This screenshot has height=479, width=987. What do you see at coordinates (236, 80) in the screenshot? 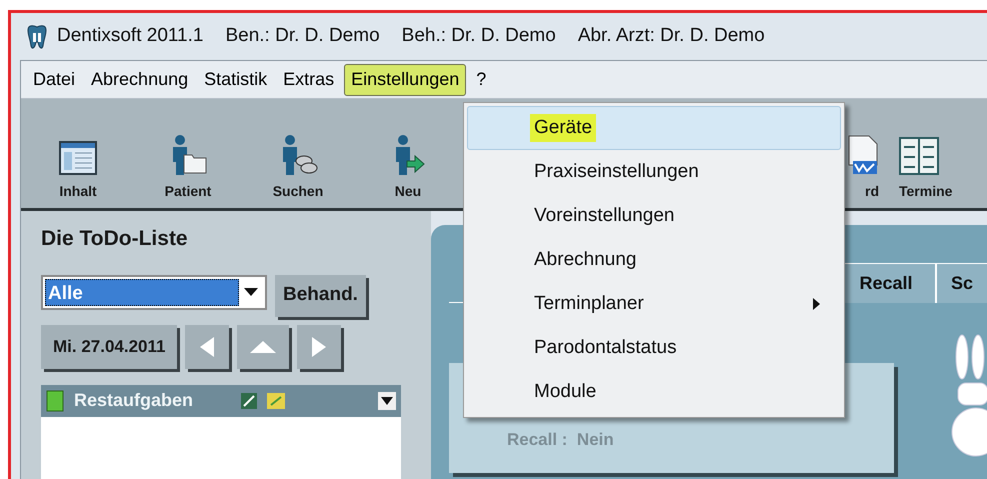
I see `menu-item: Statistik` at bounding box center [236, 80].